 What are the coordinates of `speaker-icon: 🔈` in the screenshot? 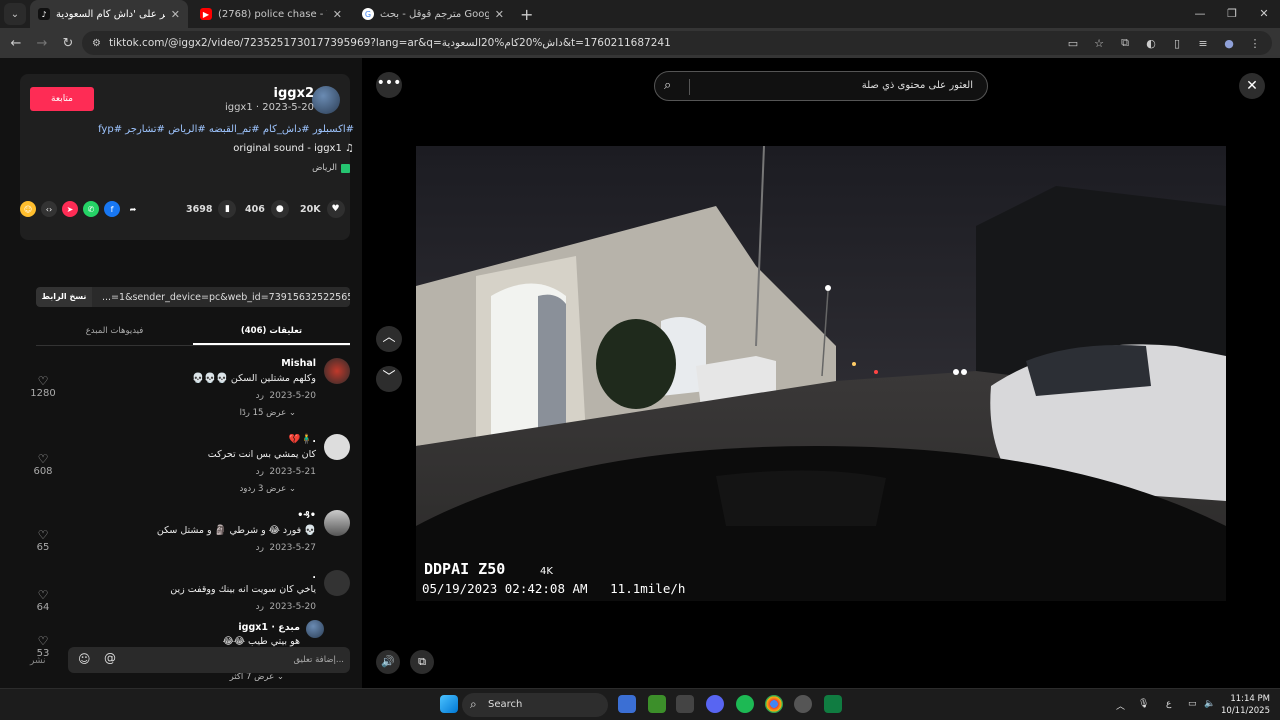 It's located at (1209, 704).